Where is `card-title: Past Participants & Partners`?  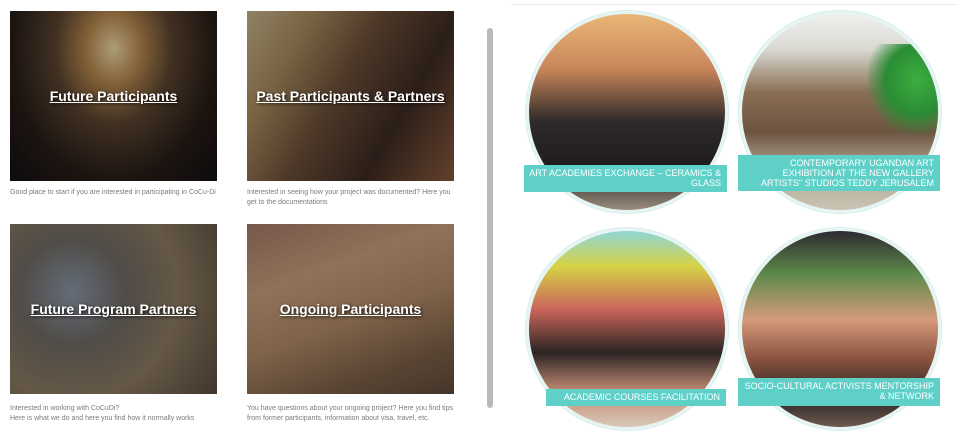 card-title: Past Participants & Partners is located at coordinates (350, 96).